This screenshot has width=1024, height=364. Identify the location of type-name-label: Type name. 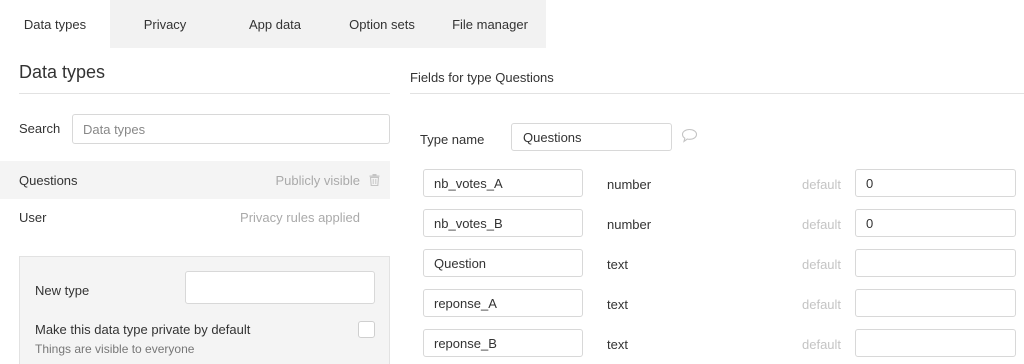
(452, 139).